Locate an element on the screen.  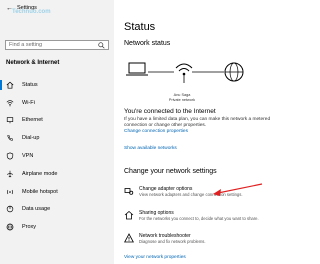
sidebar-item-vpn: VPN is located at coordinates (57, 156).